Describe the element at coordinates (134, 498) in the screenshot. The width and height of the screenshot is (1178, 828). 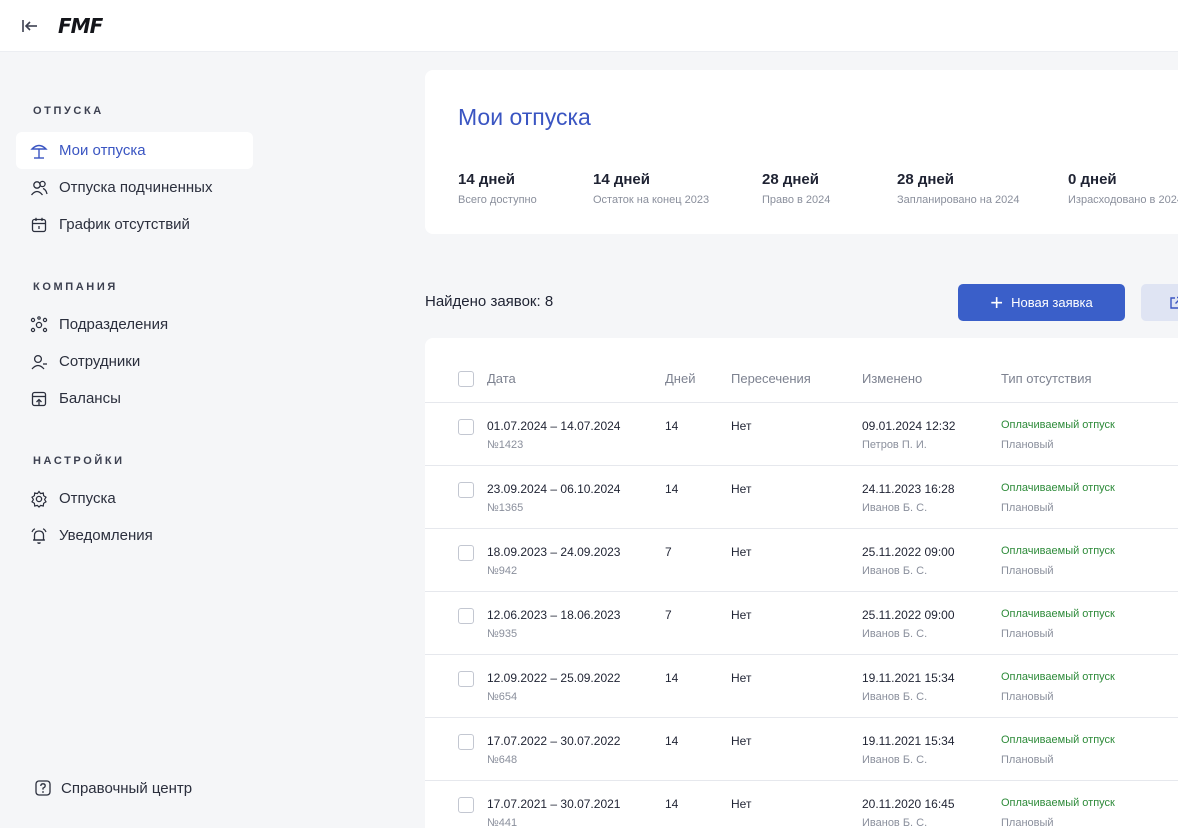
I see `sidebar-item-vacation-settings: Отпуска` at that location.